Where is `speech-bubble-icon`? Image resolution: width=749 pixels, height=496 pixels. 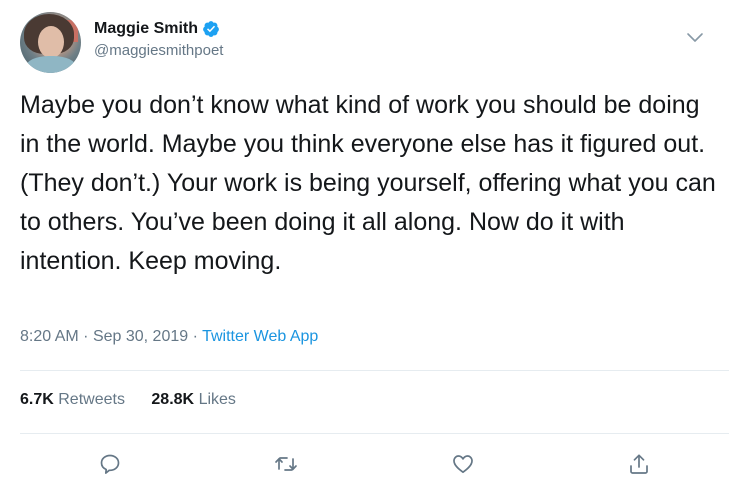 speech-bubble-icon is located at coordinates (110, 464).